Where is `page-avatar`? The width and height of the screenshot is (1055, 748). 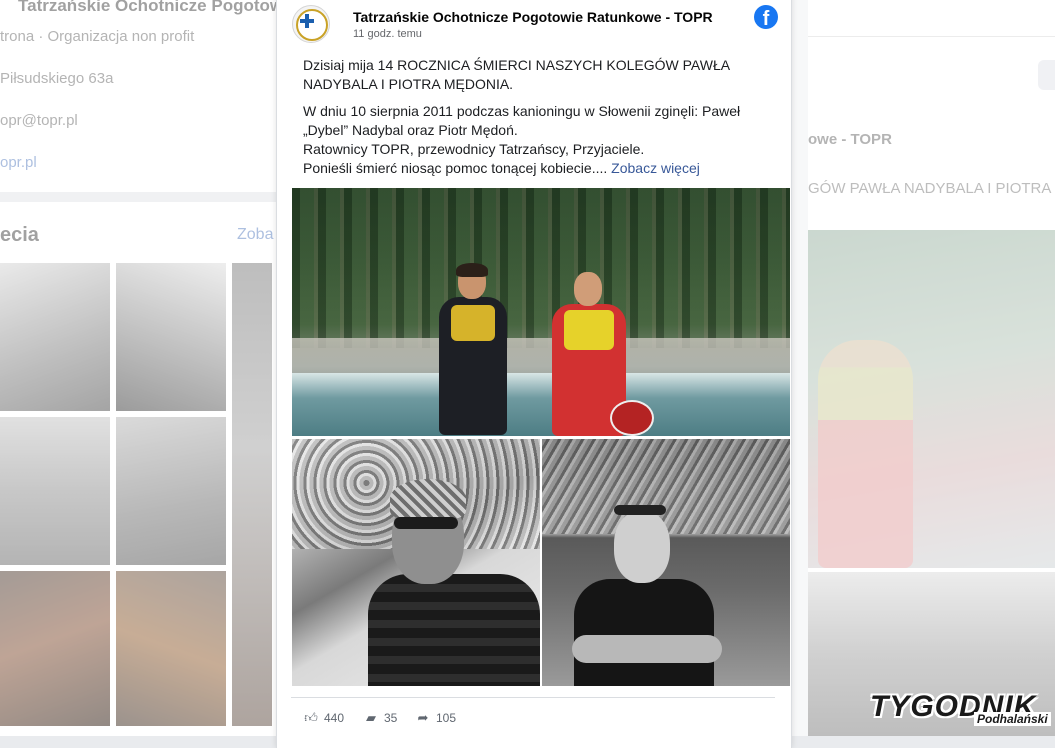 page-avatar is located at coordinates (311, 24).